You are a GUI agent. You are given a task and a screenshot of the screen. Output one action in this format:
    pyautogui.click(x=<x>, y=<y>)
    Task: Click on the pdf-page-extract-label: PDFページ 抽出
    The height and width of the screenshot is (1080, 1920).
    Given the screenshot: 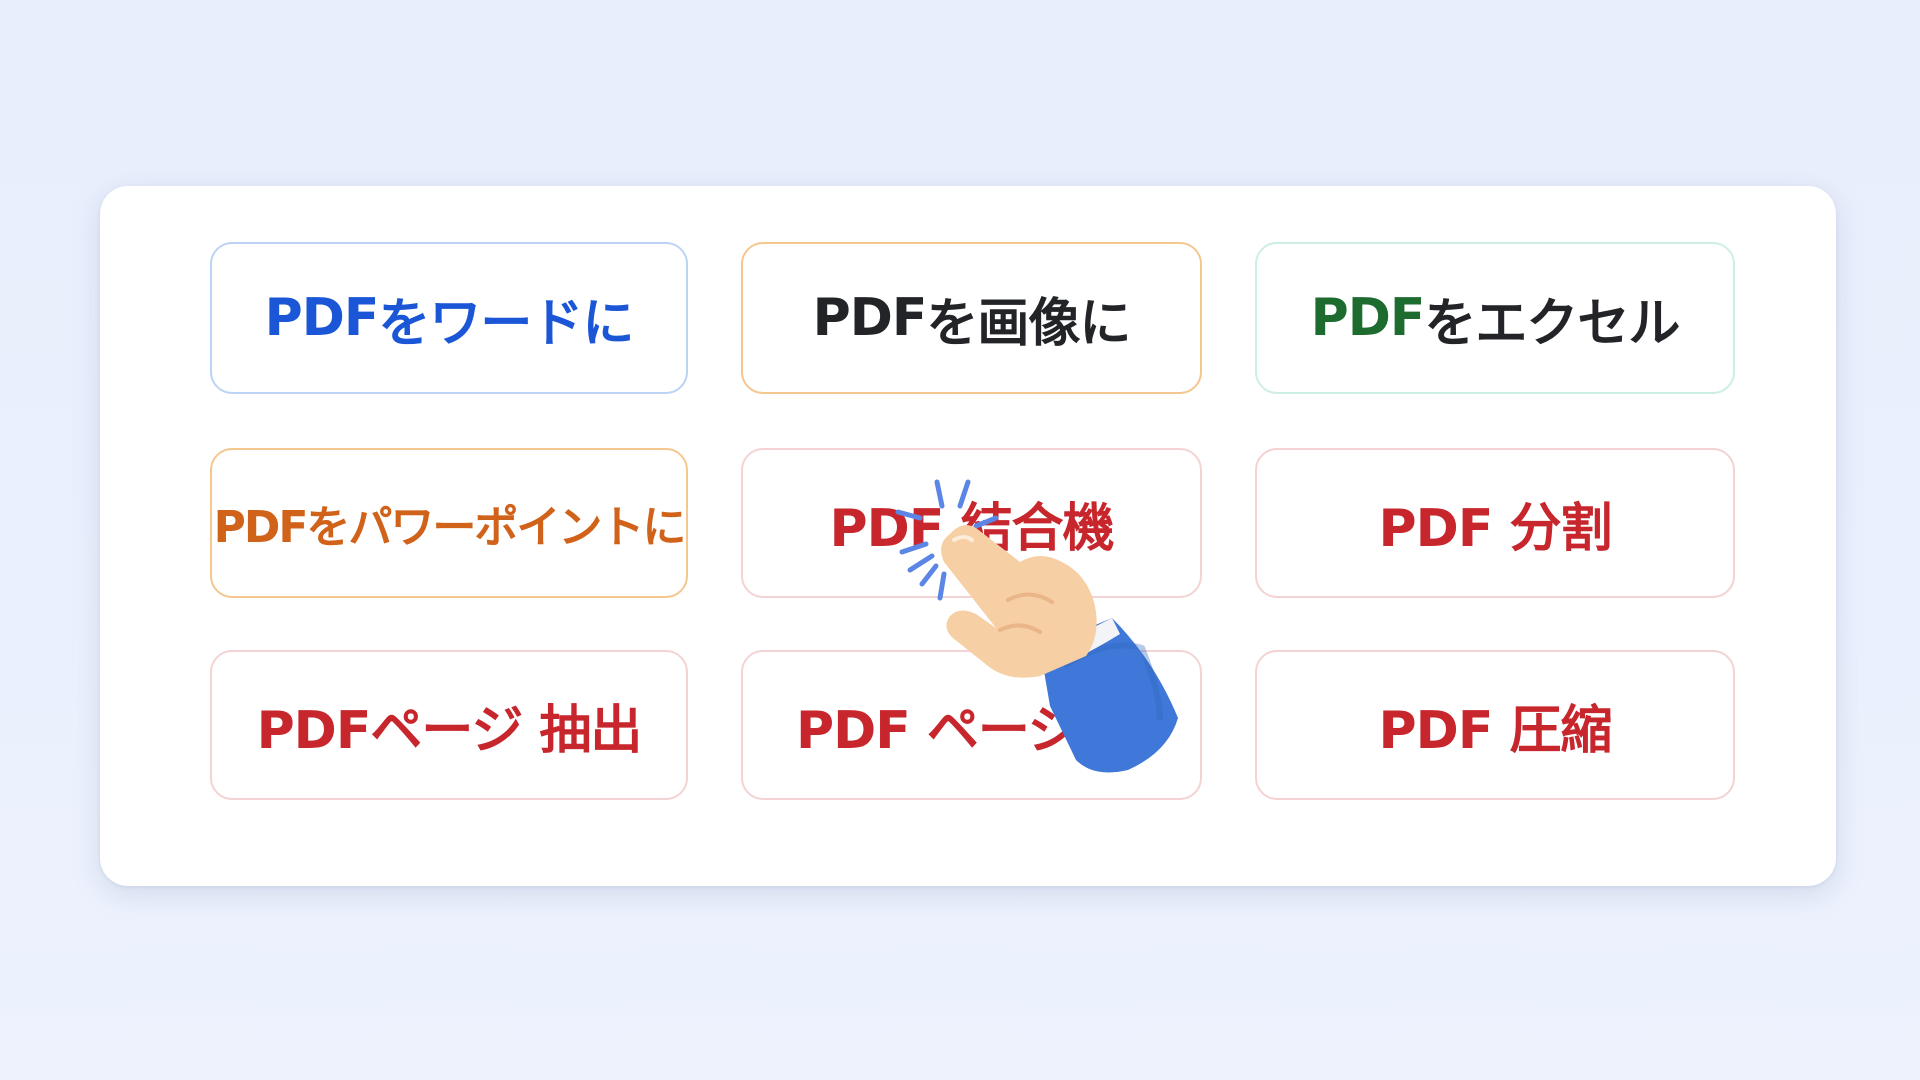 What is the action you would take?
    pyautogui.click(x=449, y=730)
    